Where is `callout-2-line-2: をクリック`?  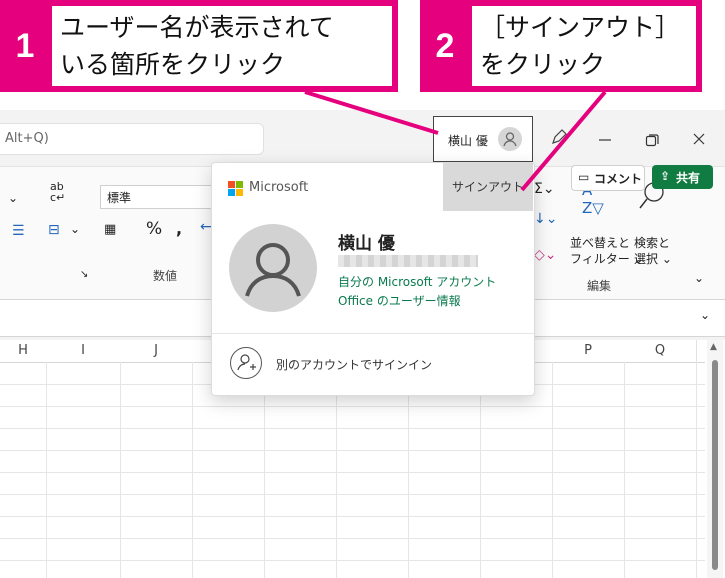
callout-2-line-2: をクリック is located at coordinates (543, 64).